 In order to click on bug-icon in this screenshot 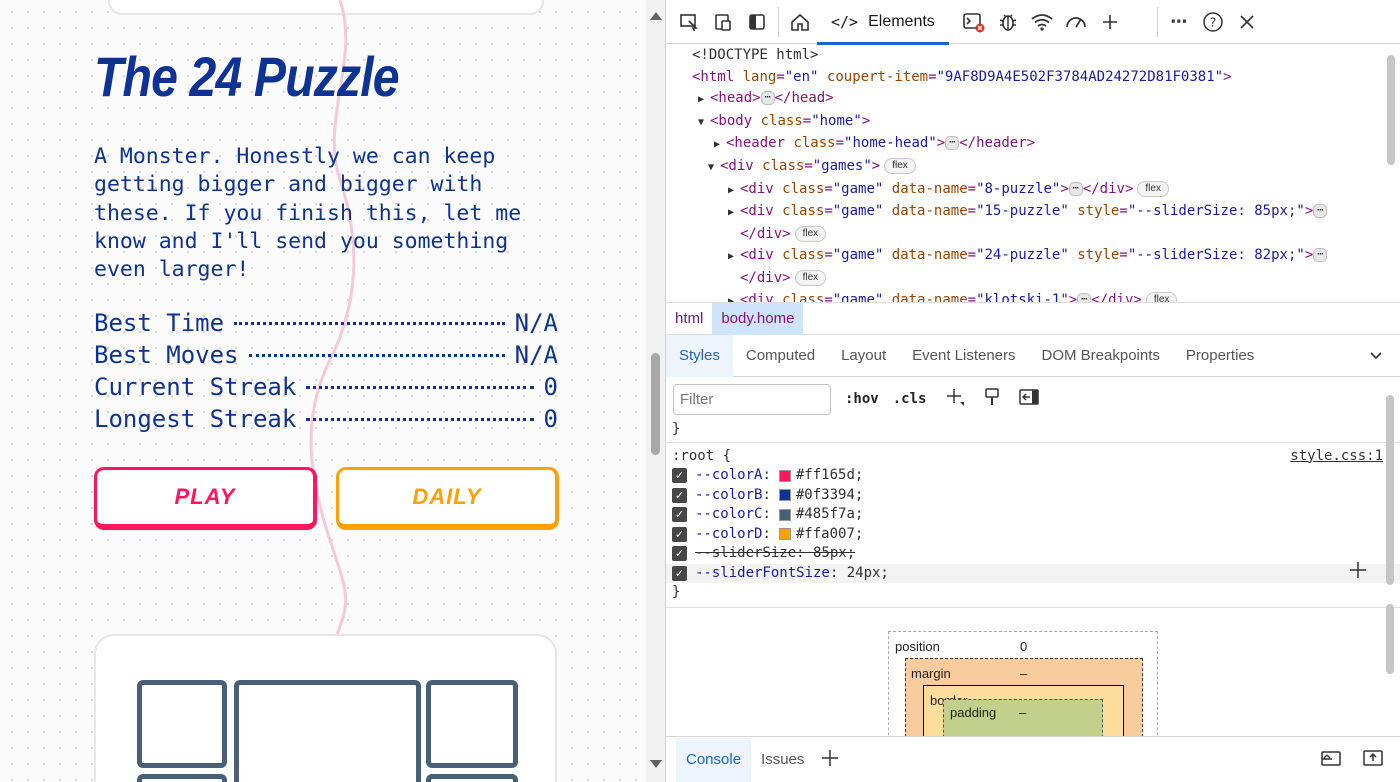, I will do `click(1008, 22)`.